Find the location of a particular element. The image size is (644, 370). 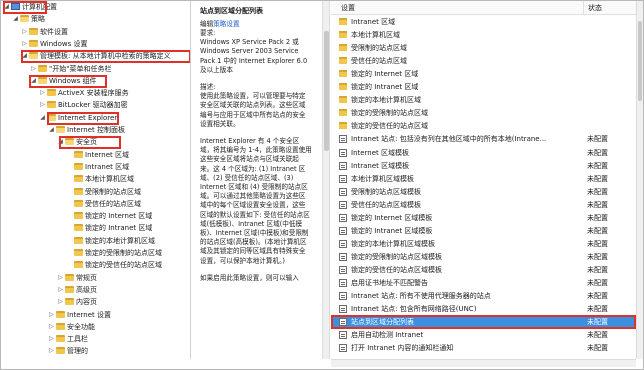

list-setting-row: Intranet 区域模板 未配置 is located at coordinates (483, 166).